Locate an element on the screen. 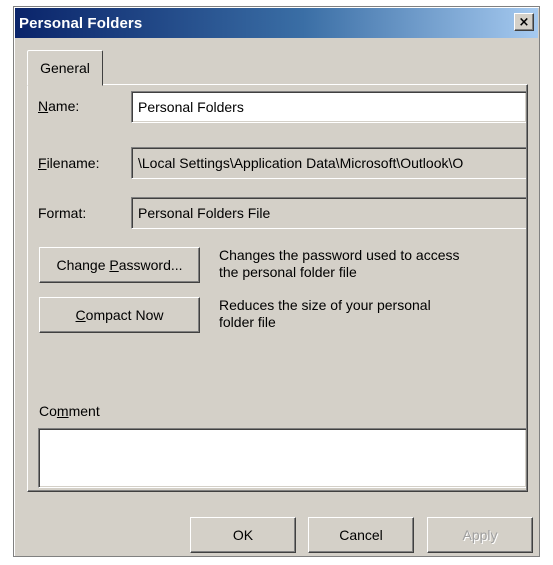 This screenshot has width=553, height=565. close-icon: × is located at coordinates (524, 22).